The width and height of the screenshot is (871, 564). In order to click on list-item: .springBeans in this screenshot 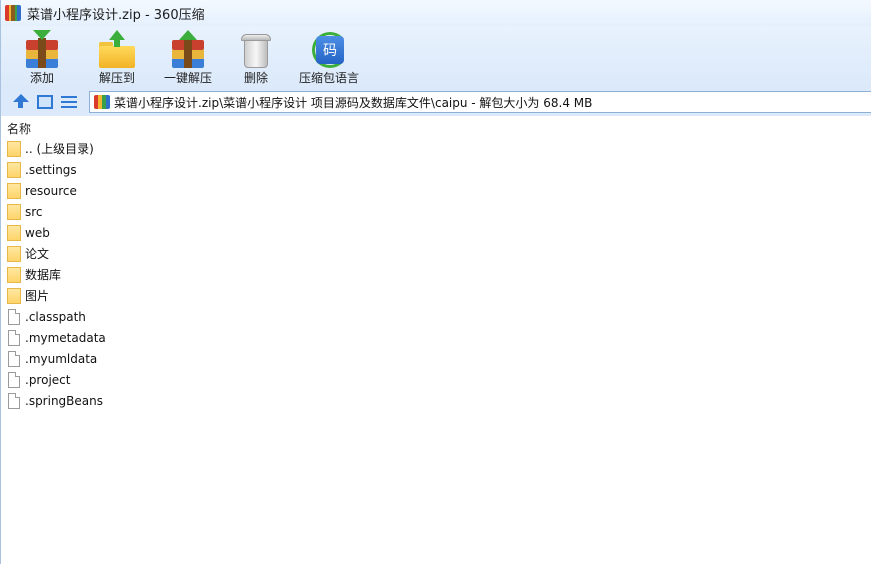, I will do `click(436, 400)`.